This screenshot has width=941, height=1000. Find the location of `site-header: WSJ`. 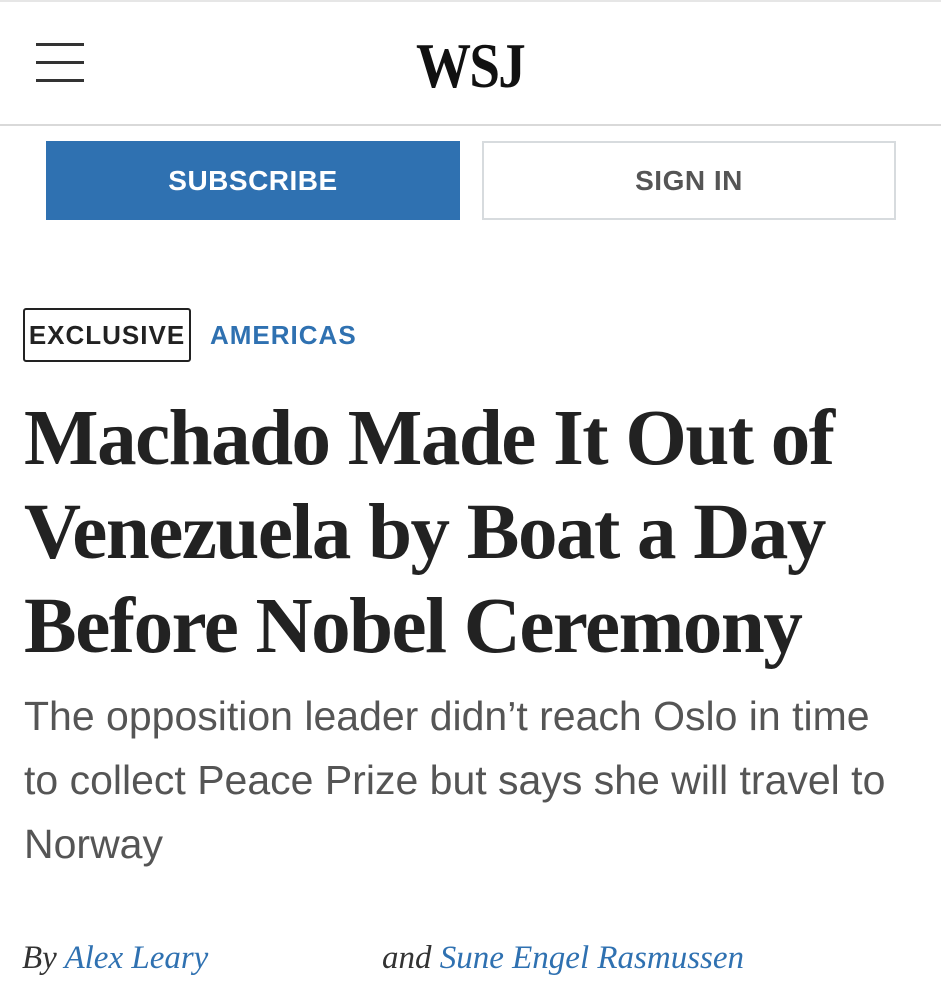

site-header: WSJ is located at coordinates (470, 63).